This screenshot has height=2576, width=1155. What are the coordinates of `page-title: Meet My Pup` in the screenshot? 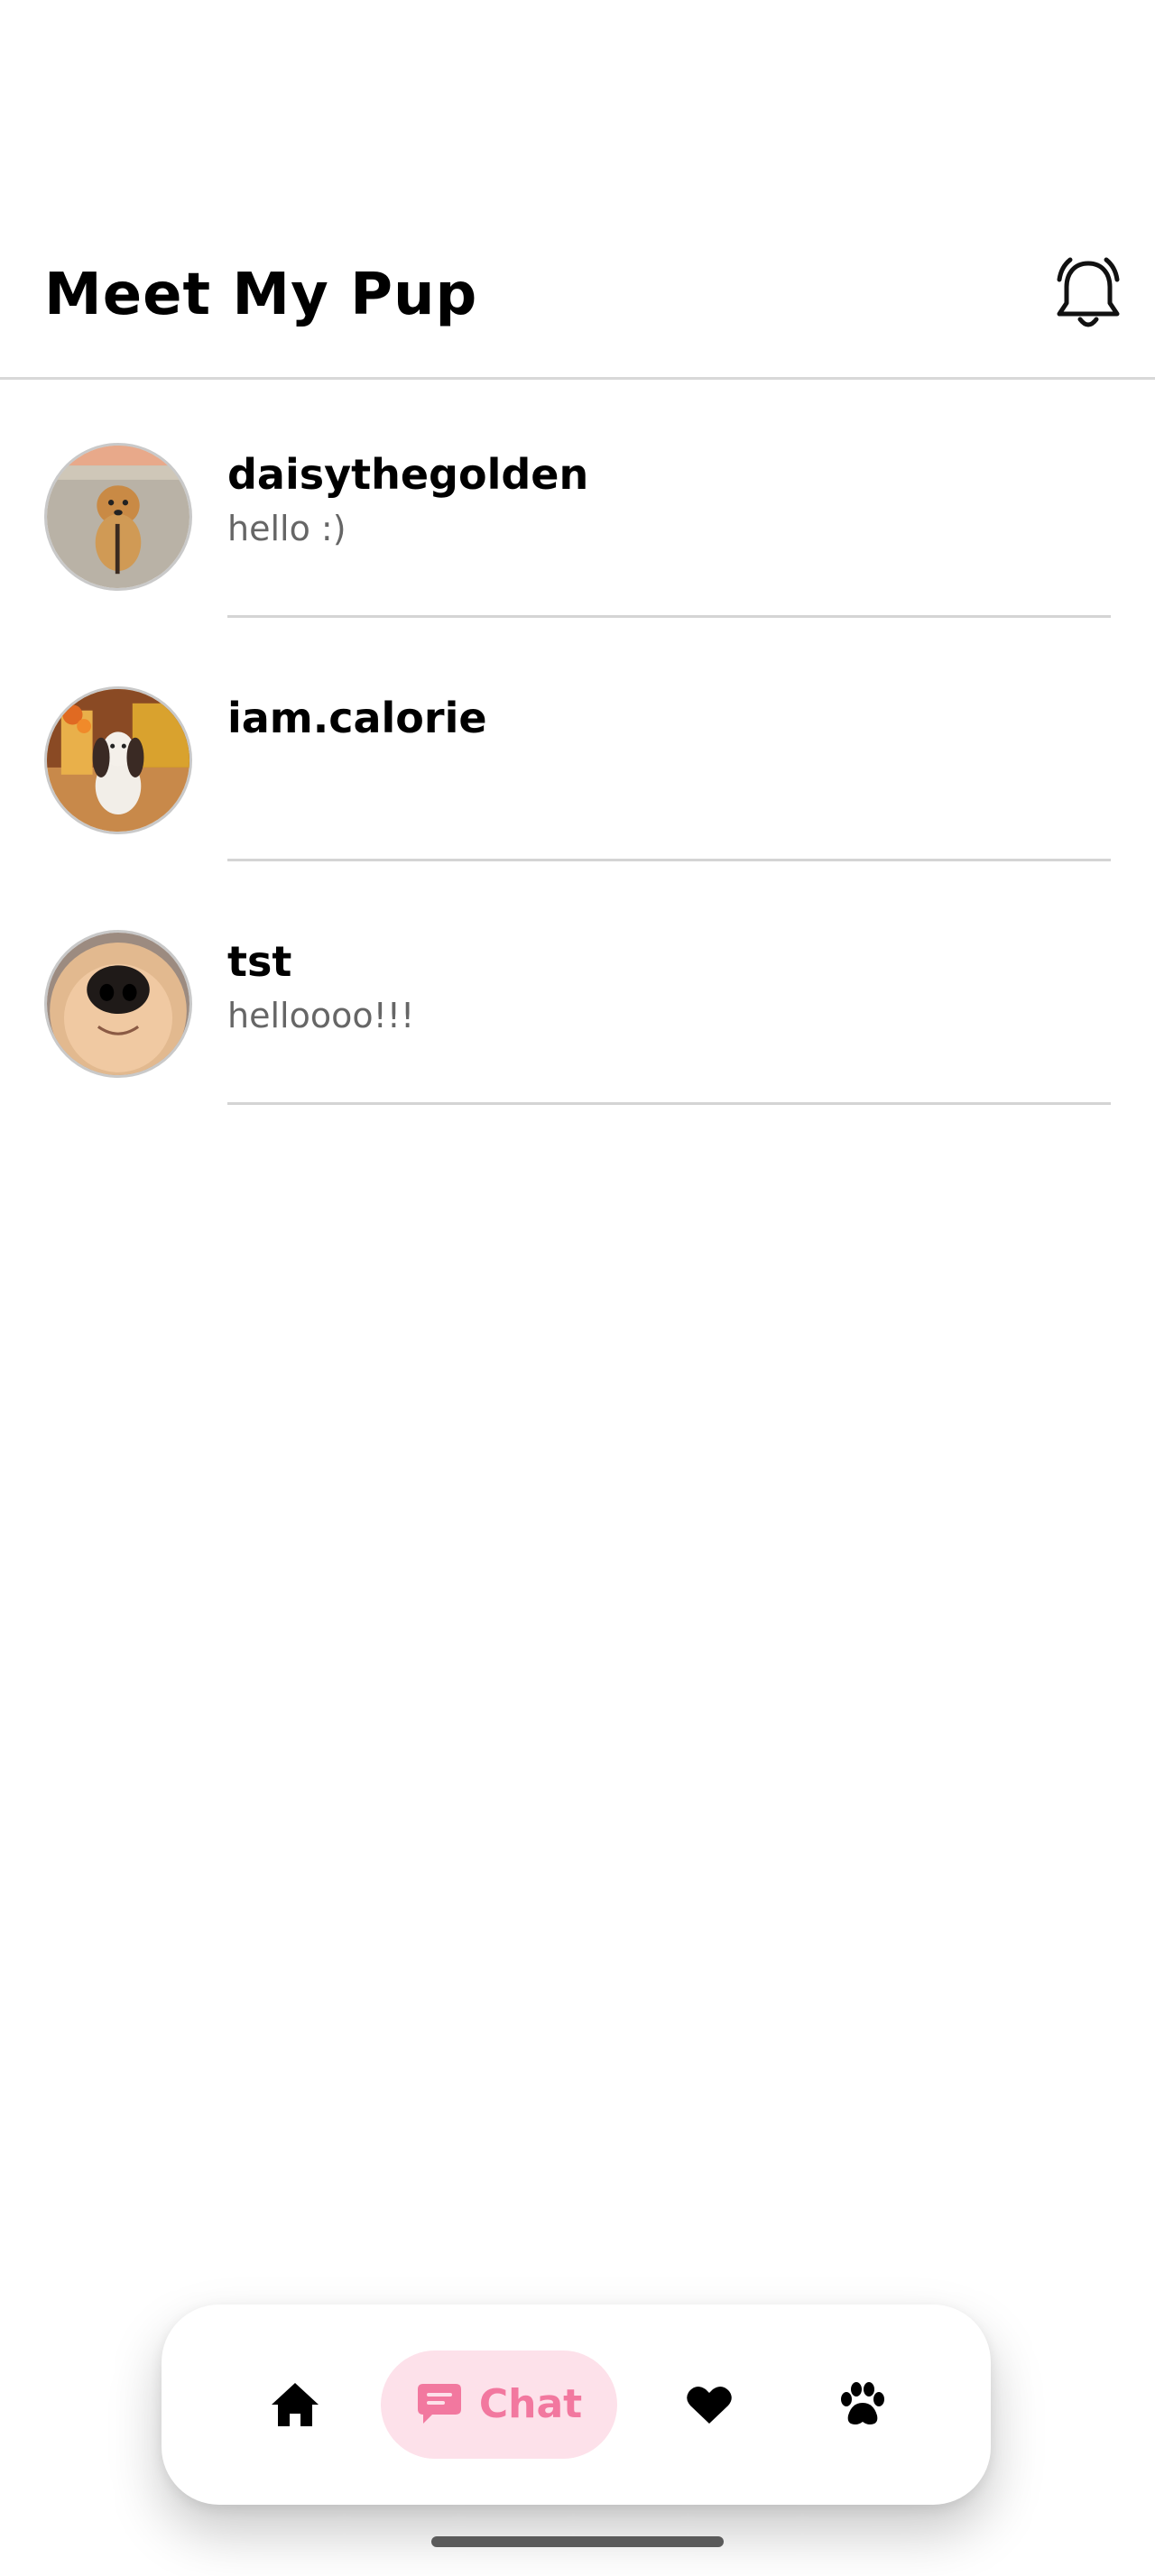 It's located at (261, 295).